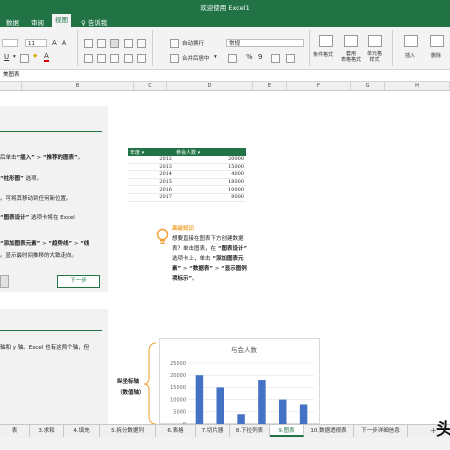  Describe the element at coordinates (141, 43) in the screenshot. I see `outdent-icon` at that location.